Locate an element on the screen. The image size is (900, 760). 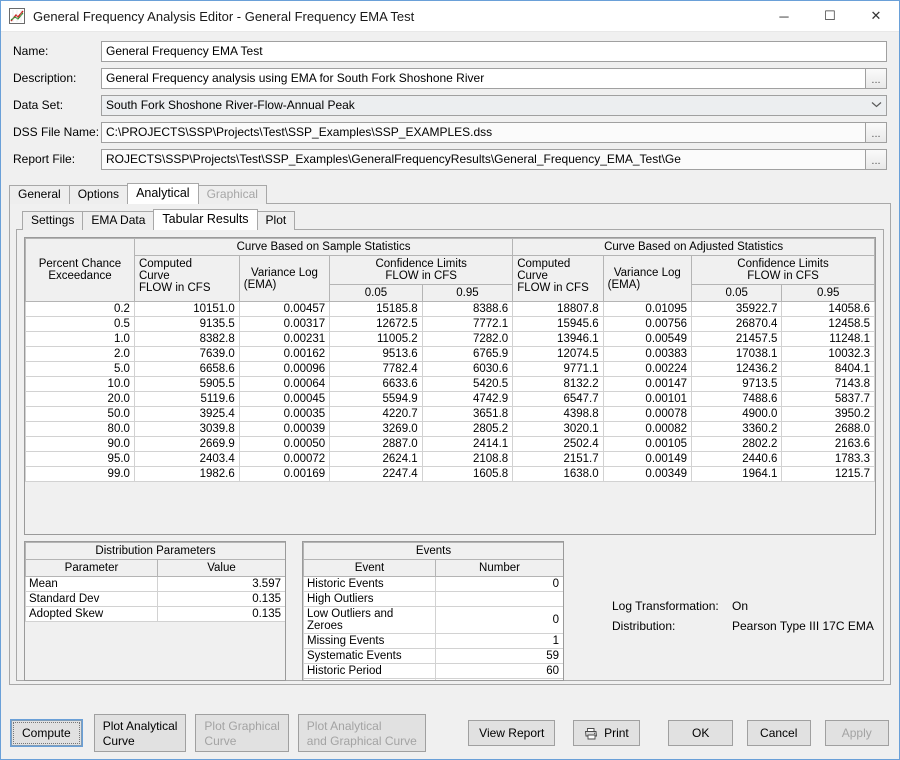
table-row: High Outliers is located at coordinates (433, 599).